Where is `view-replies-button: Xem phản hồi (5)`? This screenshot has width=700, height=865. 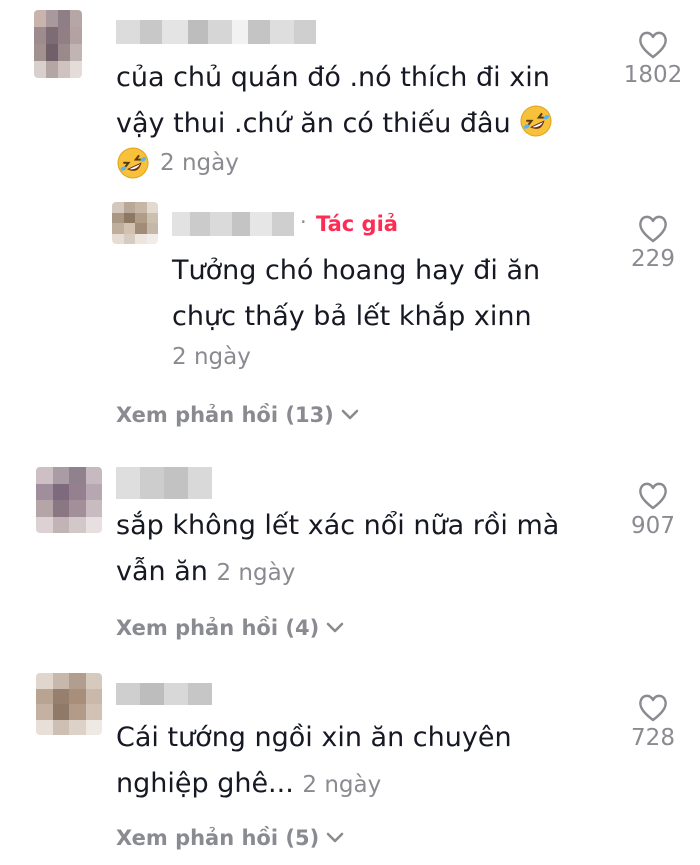
view-replies-button: Xem phản hồi (5) is located at coordinates (230, 838).